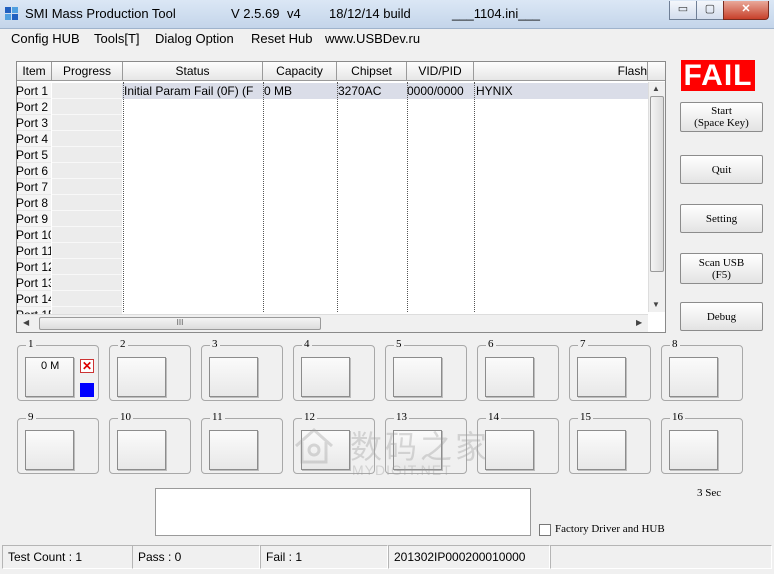  I want to click on factory-driver-checkbox, so click(545, 530).